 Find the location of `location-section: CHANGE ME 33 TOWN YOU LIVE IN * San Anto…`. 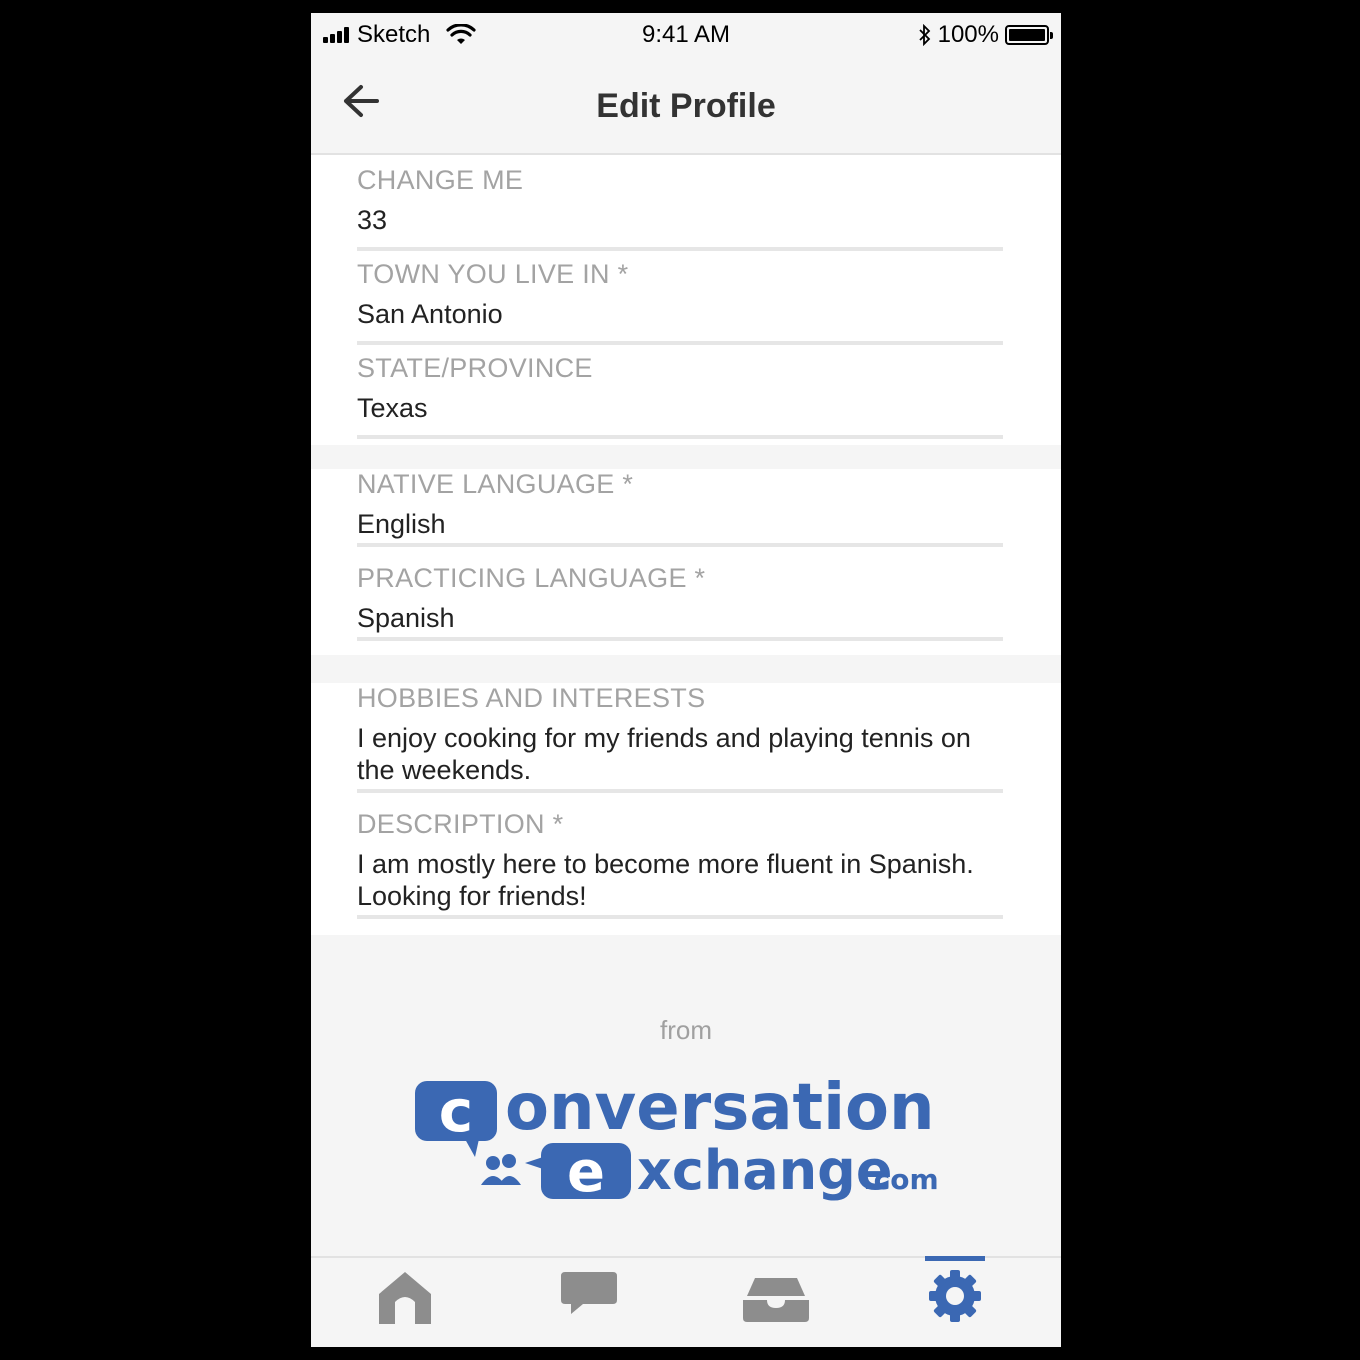

location-section: CHANGE ME 33 TOWN YOU LIVE IN * San Anto… is located at coordinates (686, 300).